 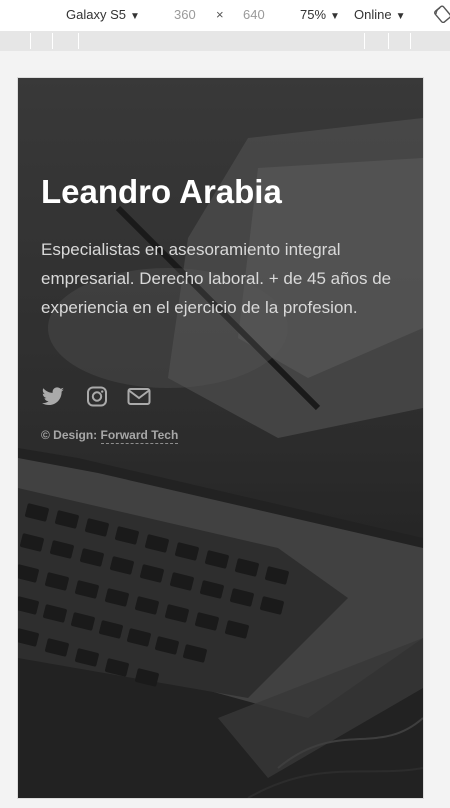 What do you see at coordinates (313, 14) in the screenshot?
I see `zoom-value: 75%` at bounding box center [313, 14].